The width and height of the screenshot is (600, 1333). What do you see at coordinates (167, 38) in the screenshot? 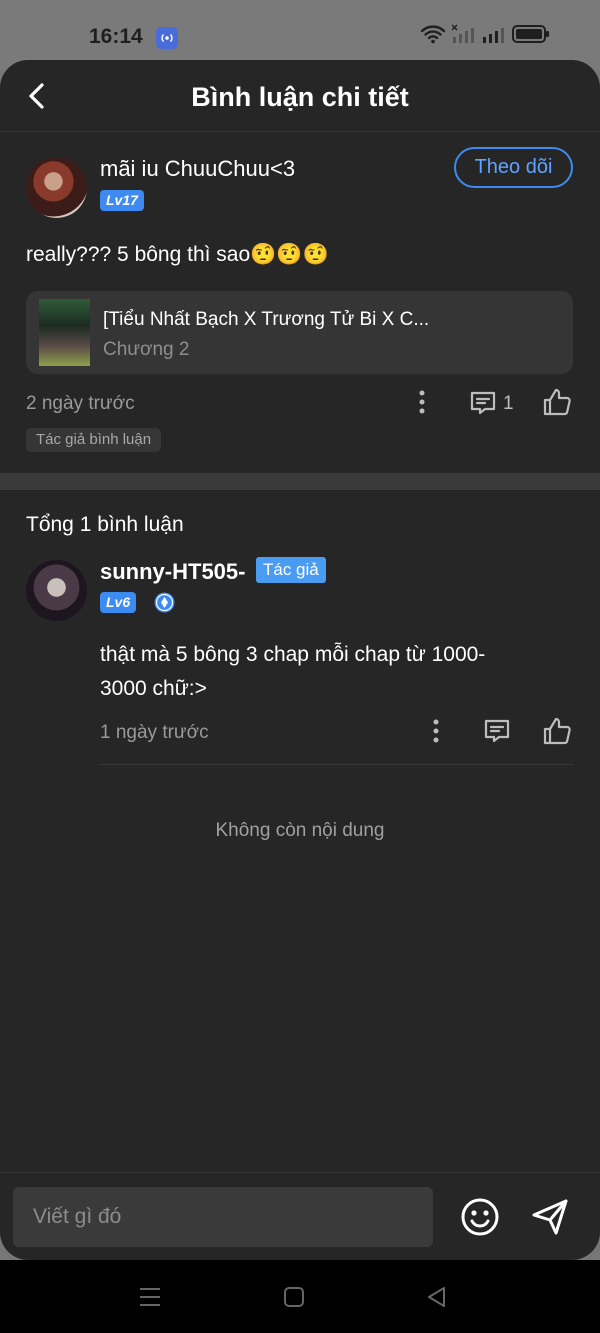
I see `cast-icon` at bounding box center [167, 38].